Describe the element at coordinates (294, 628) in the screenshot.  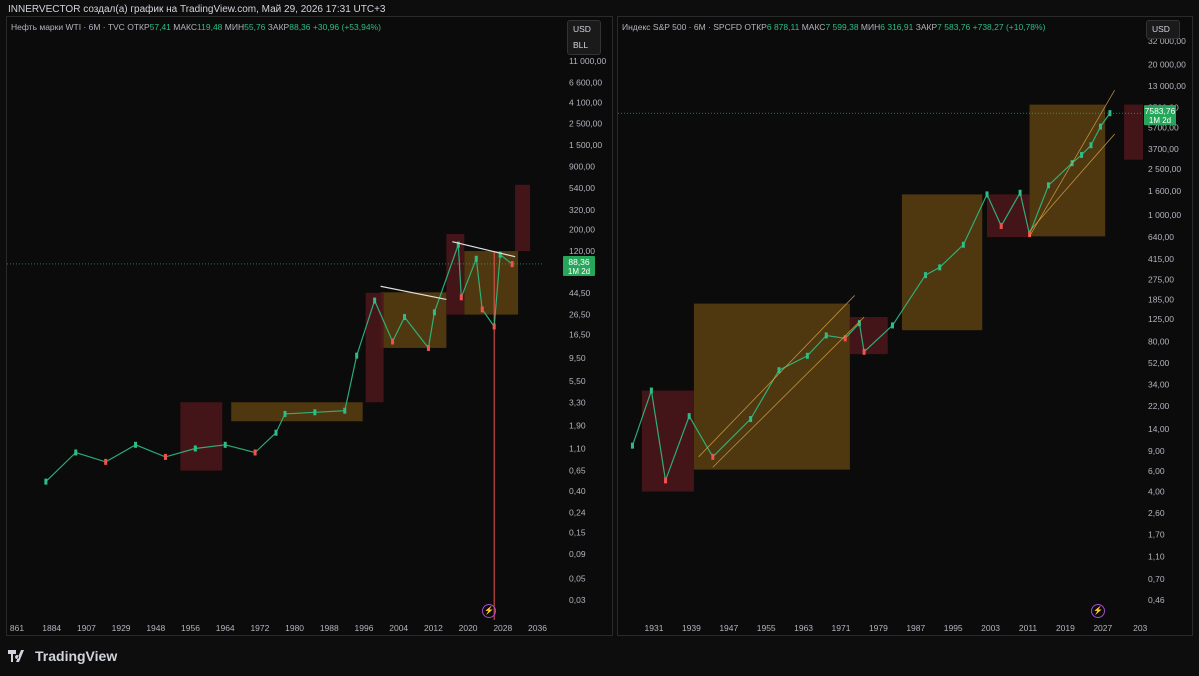
I see `oil-x-tick: 1980` at that location.